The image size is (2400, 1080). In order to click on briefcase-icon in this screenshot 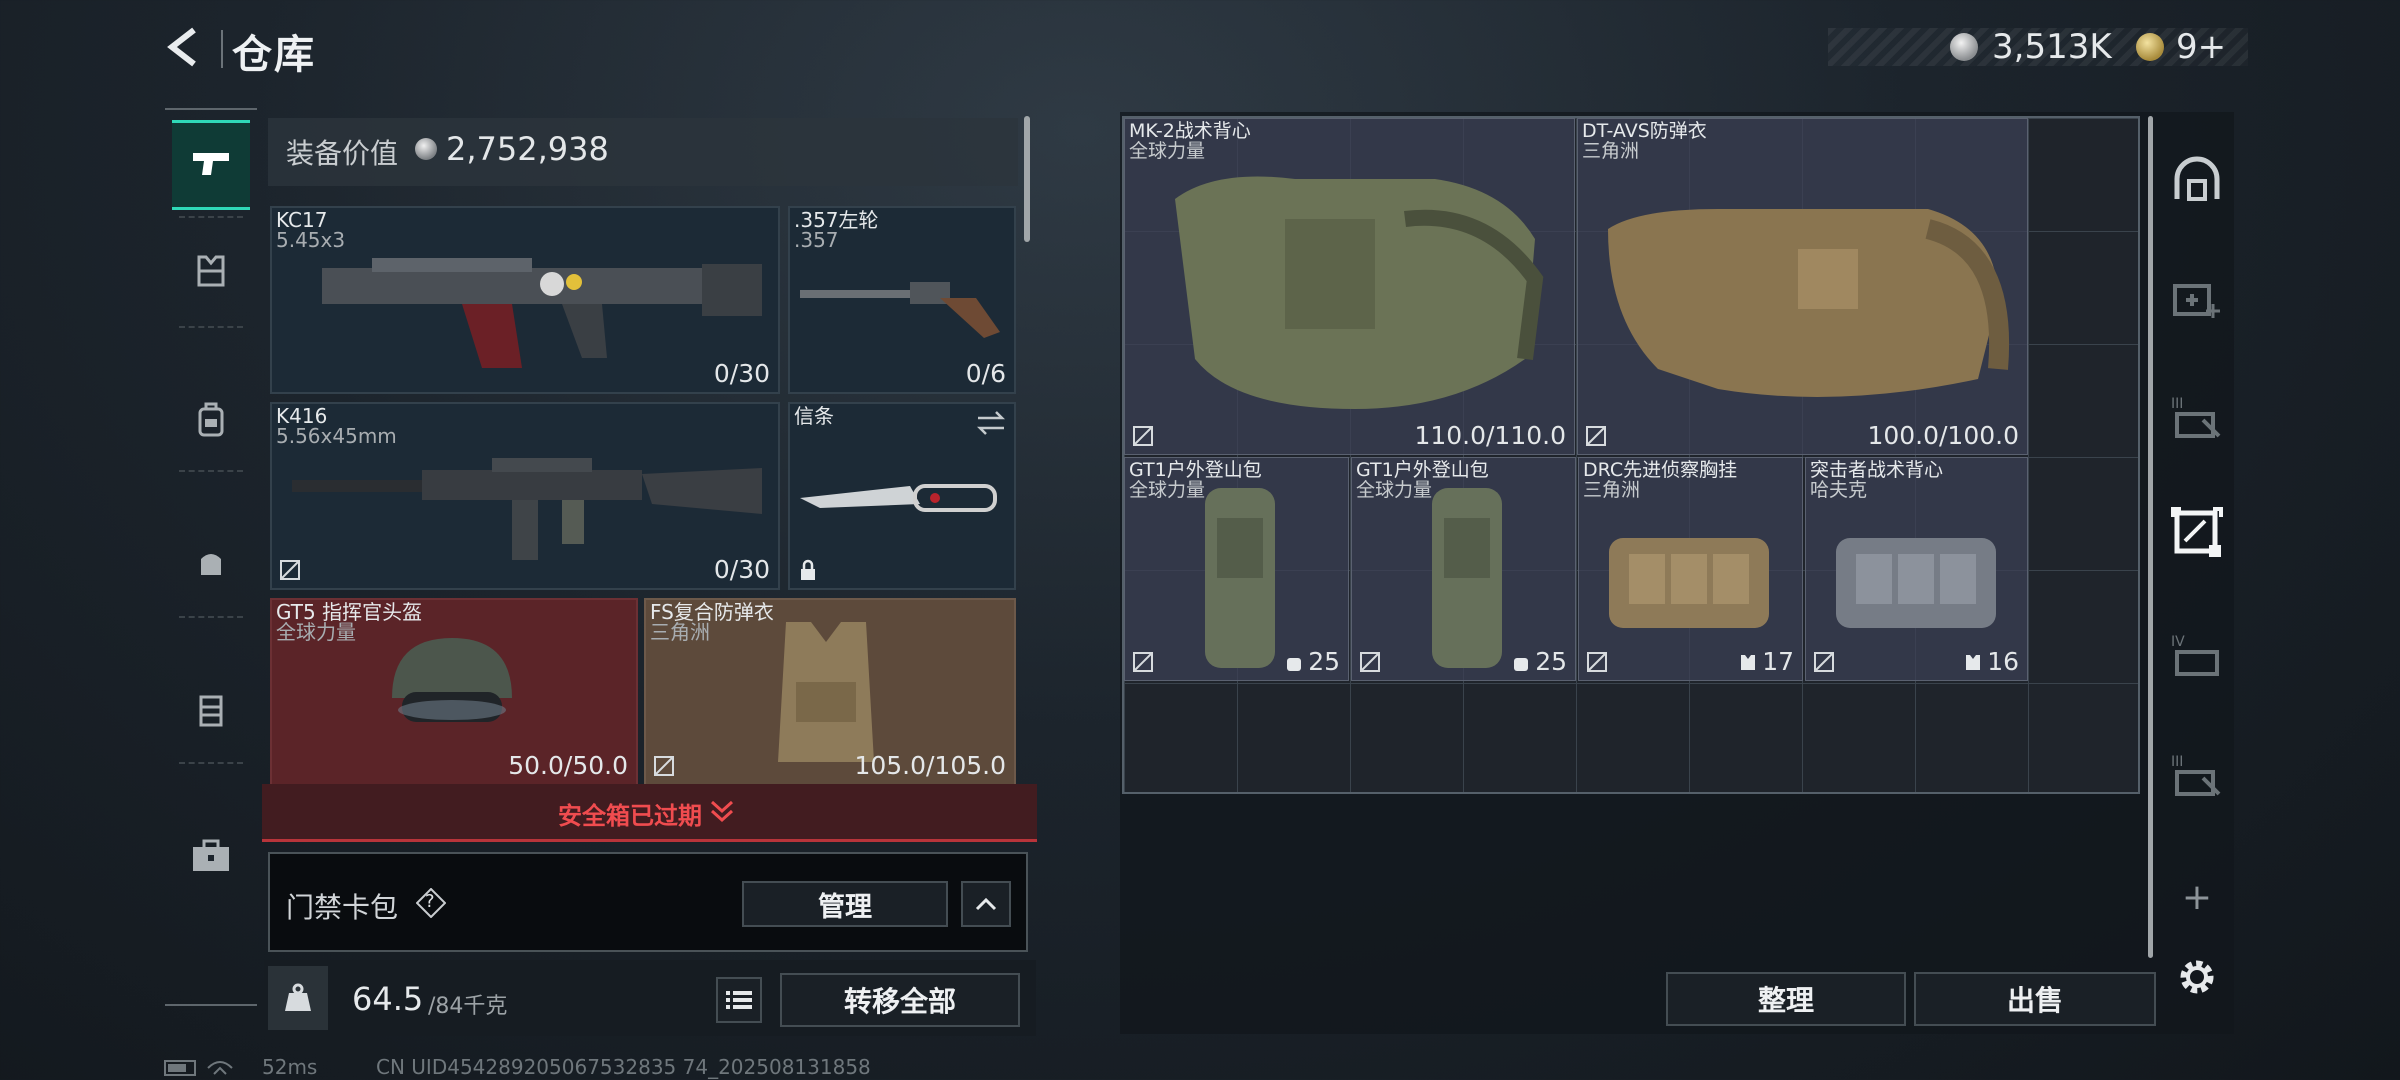, I will do `click(211, 855)`.